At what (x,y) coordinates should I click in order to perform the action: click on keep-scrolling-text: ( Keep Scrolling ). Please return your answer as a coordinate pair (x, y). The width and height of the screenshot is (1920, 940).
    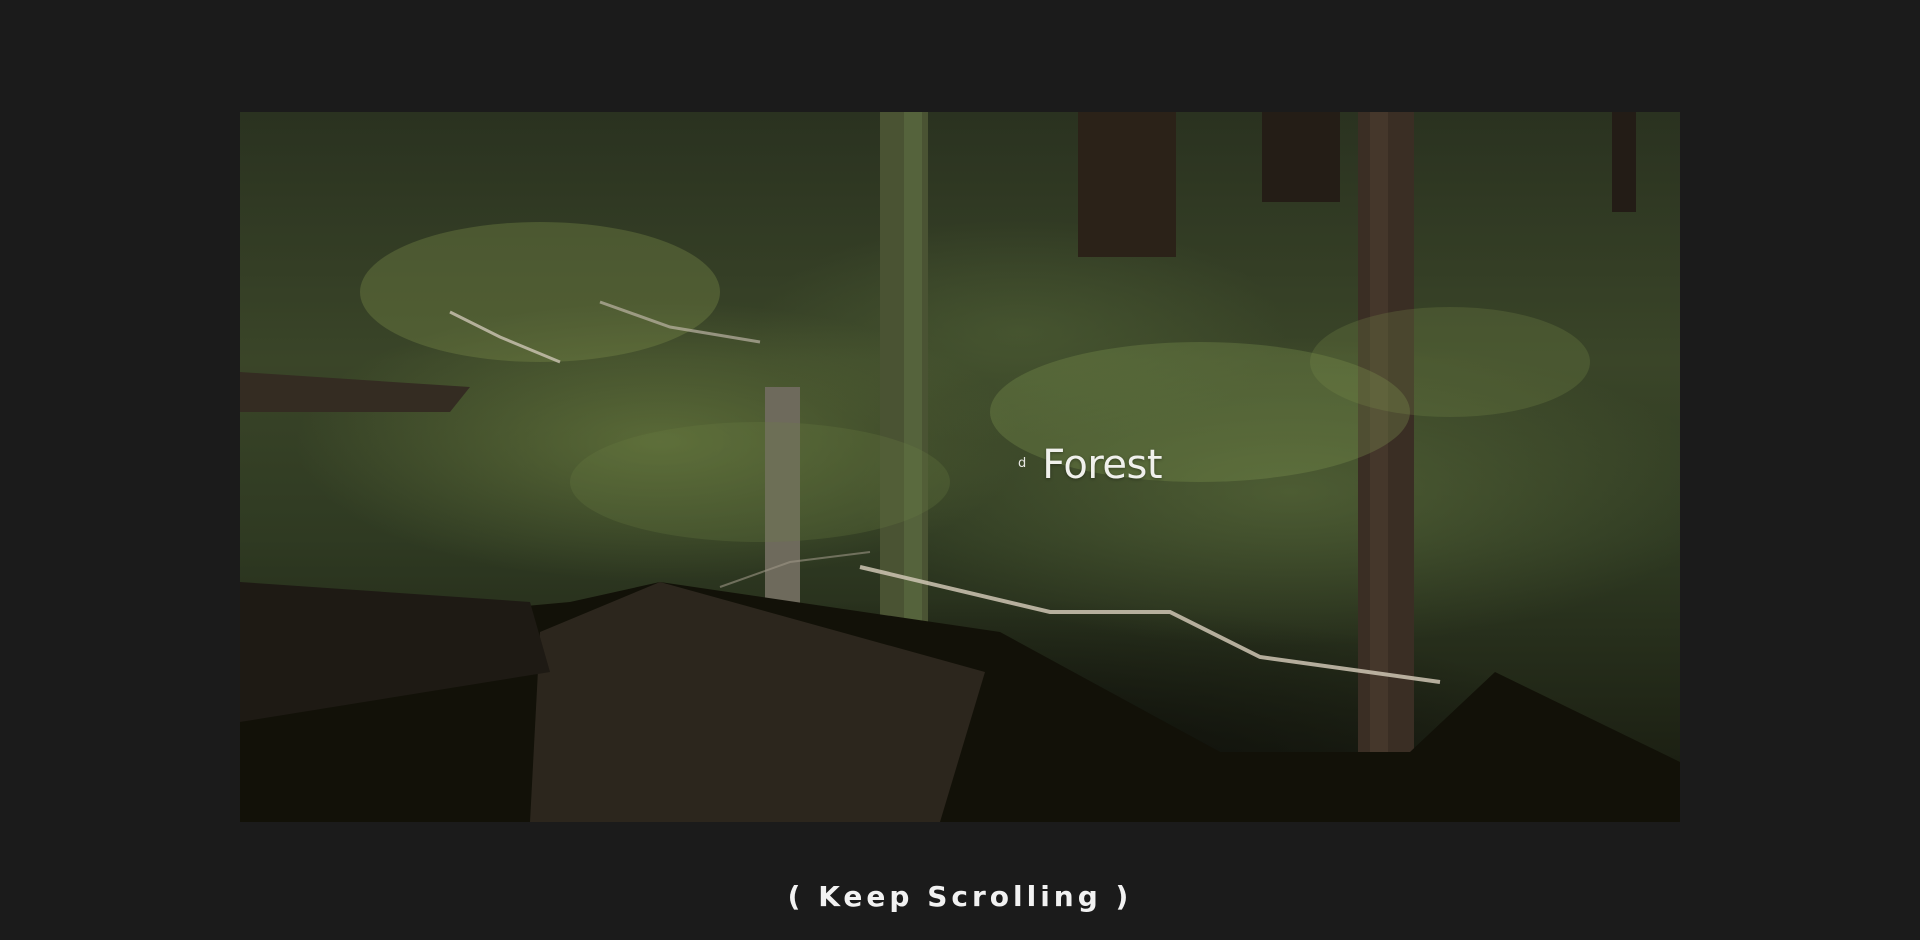
    Looking at the image, I should click on (960, 896).